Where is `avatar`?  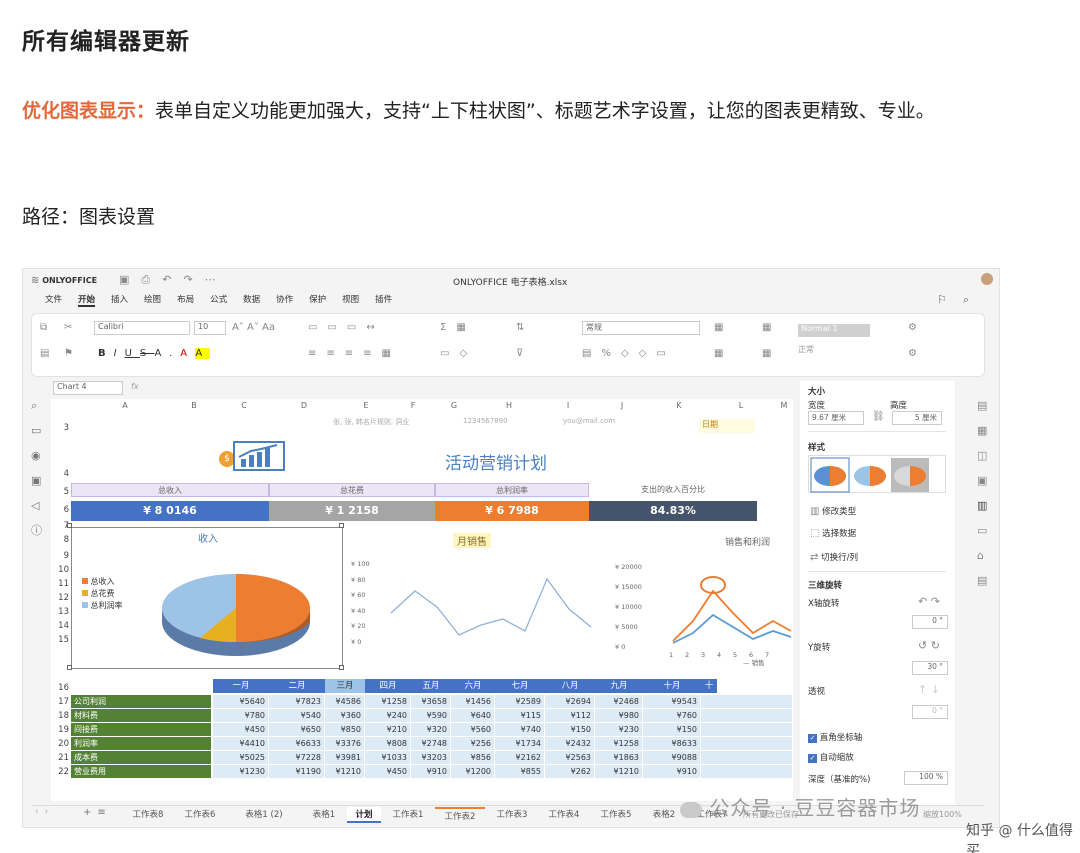
avatar is located at coordinates (987, 279).